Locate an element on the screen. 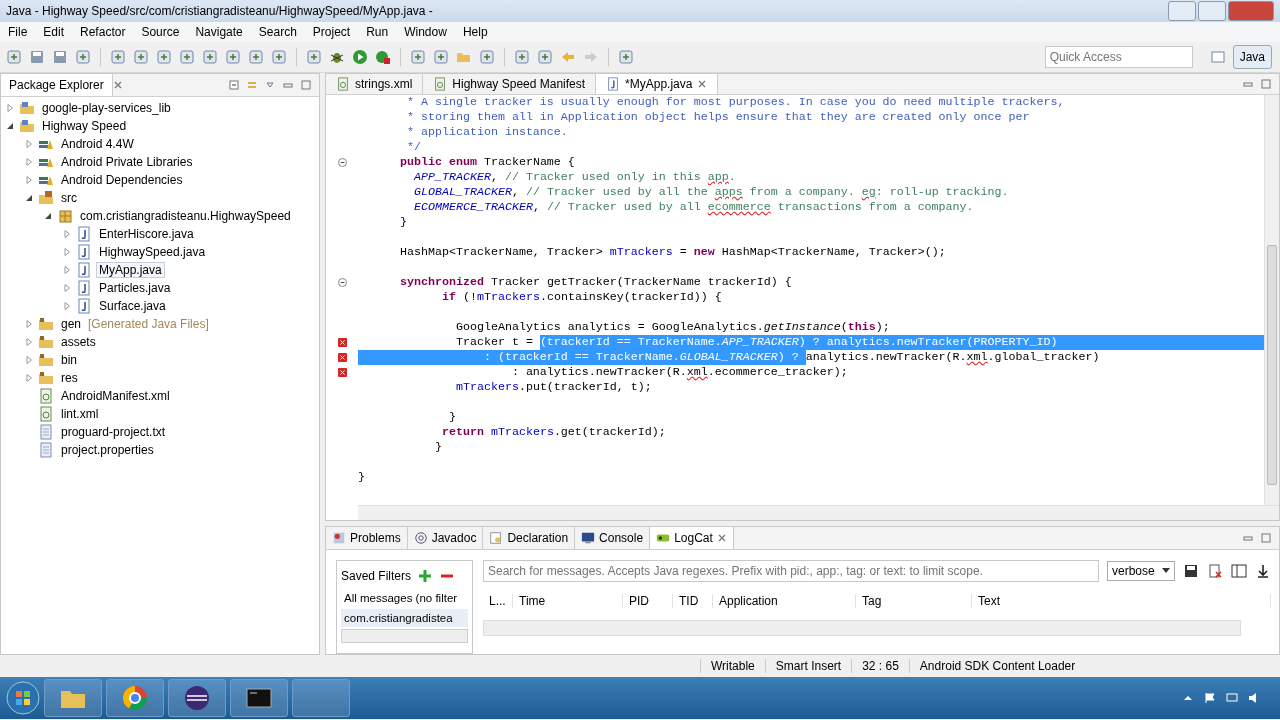 The height and width of the screenshot is (720, 1280). tree-item: lint.xml is located at coordinates (80, 414).